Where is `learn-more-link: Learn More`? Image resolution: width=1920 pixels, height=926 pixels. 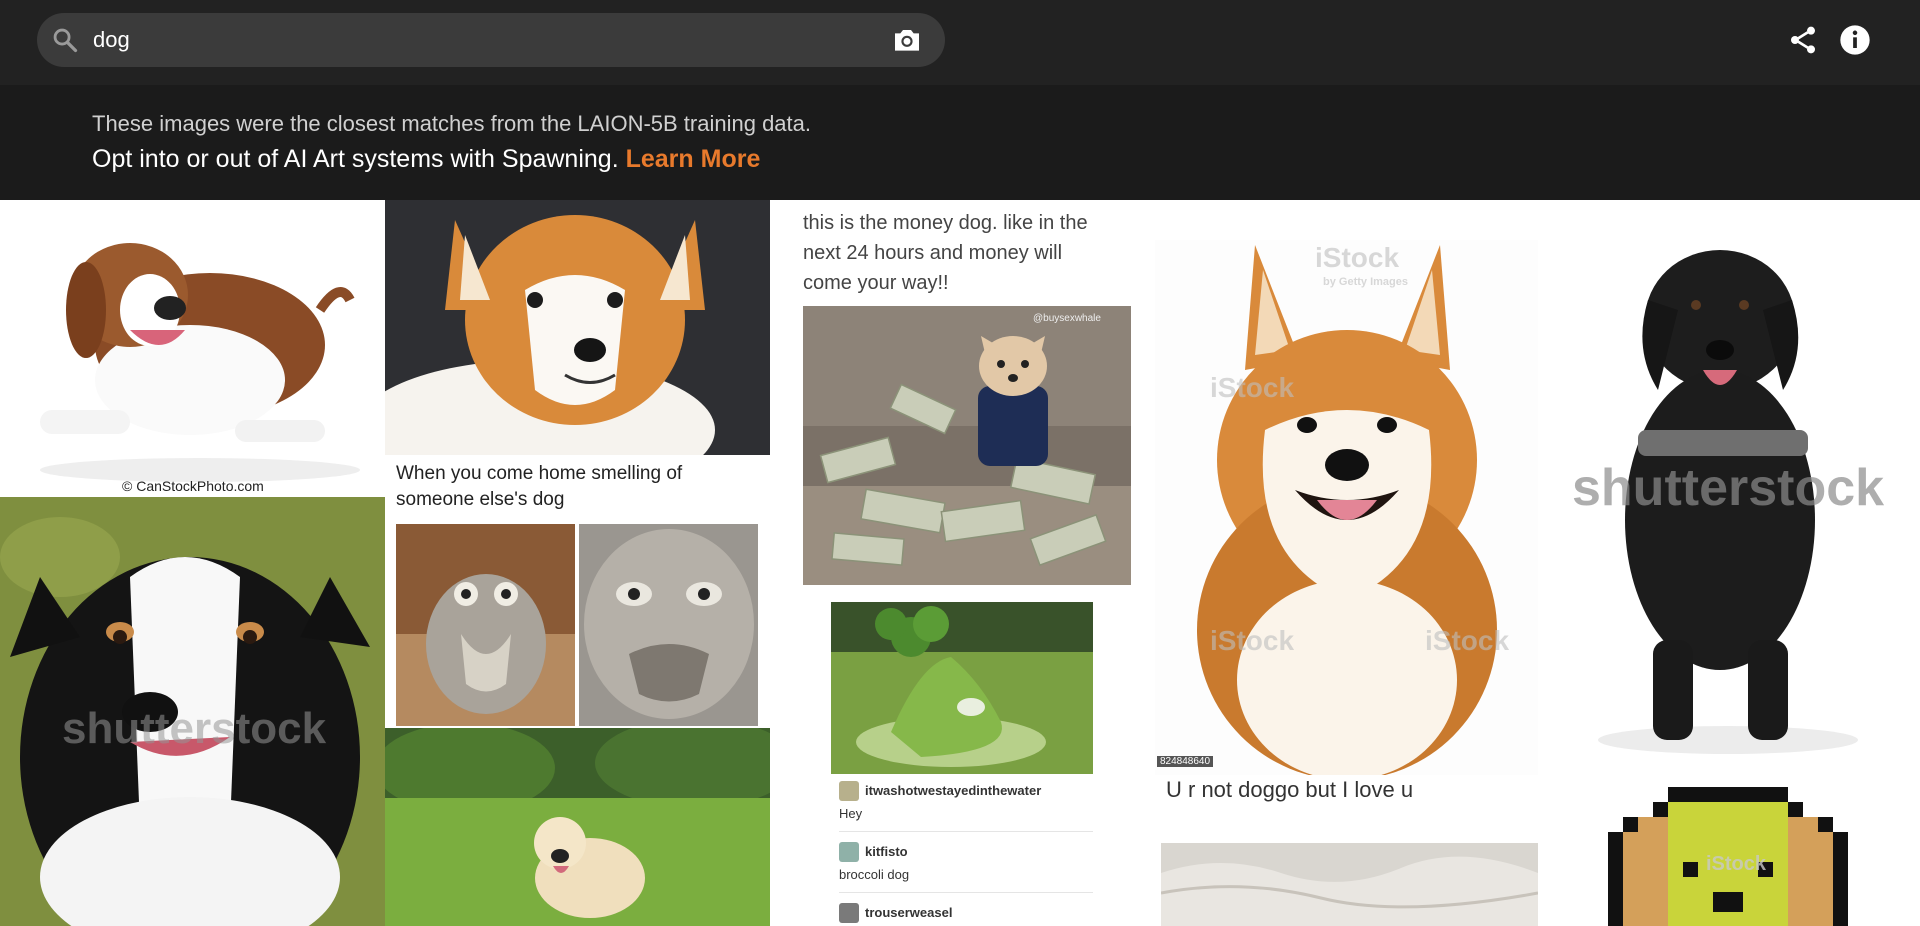
learn-more-link: Learn More is located at coordinates (693, 159).